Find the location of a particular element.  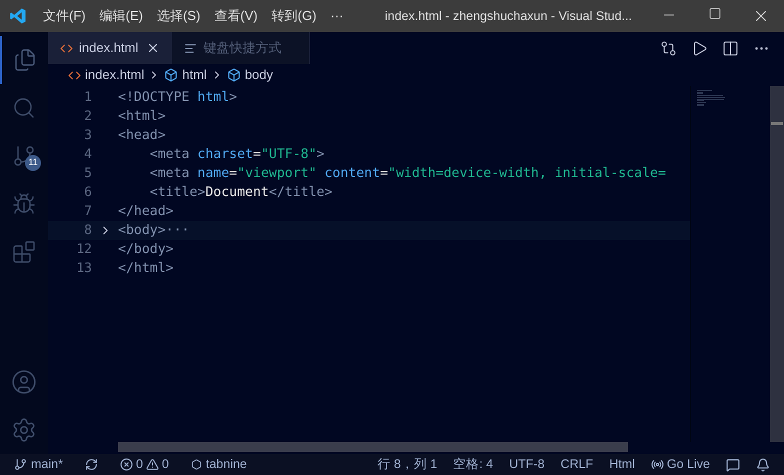

scrollbar-thumb is located at coordinates (777, 123).